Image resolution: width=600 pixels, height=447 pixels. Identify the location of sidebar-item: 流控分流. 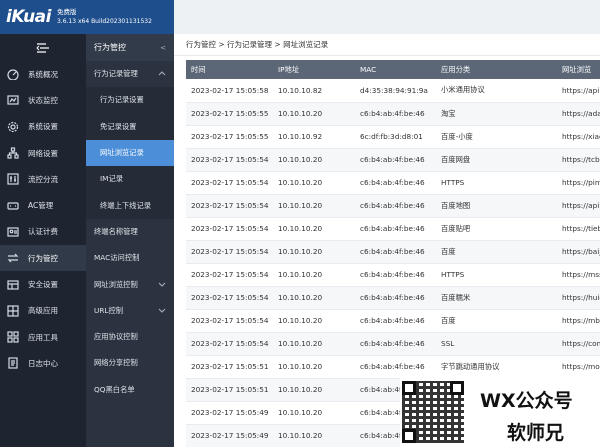
(43, 179).